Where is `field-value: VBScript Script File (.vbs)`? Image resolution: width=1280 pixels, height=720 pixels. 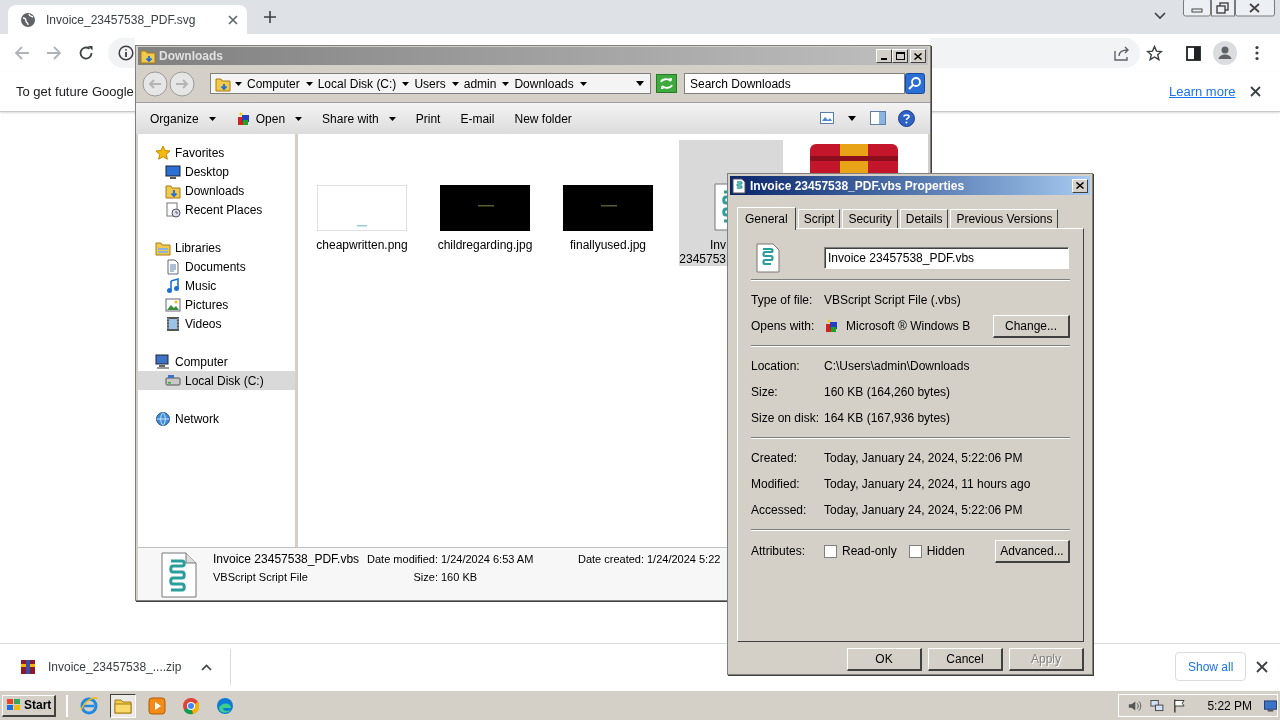 field-value: VBScript Script File (.vbs) is located at coordinates (892, 300).